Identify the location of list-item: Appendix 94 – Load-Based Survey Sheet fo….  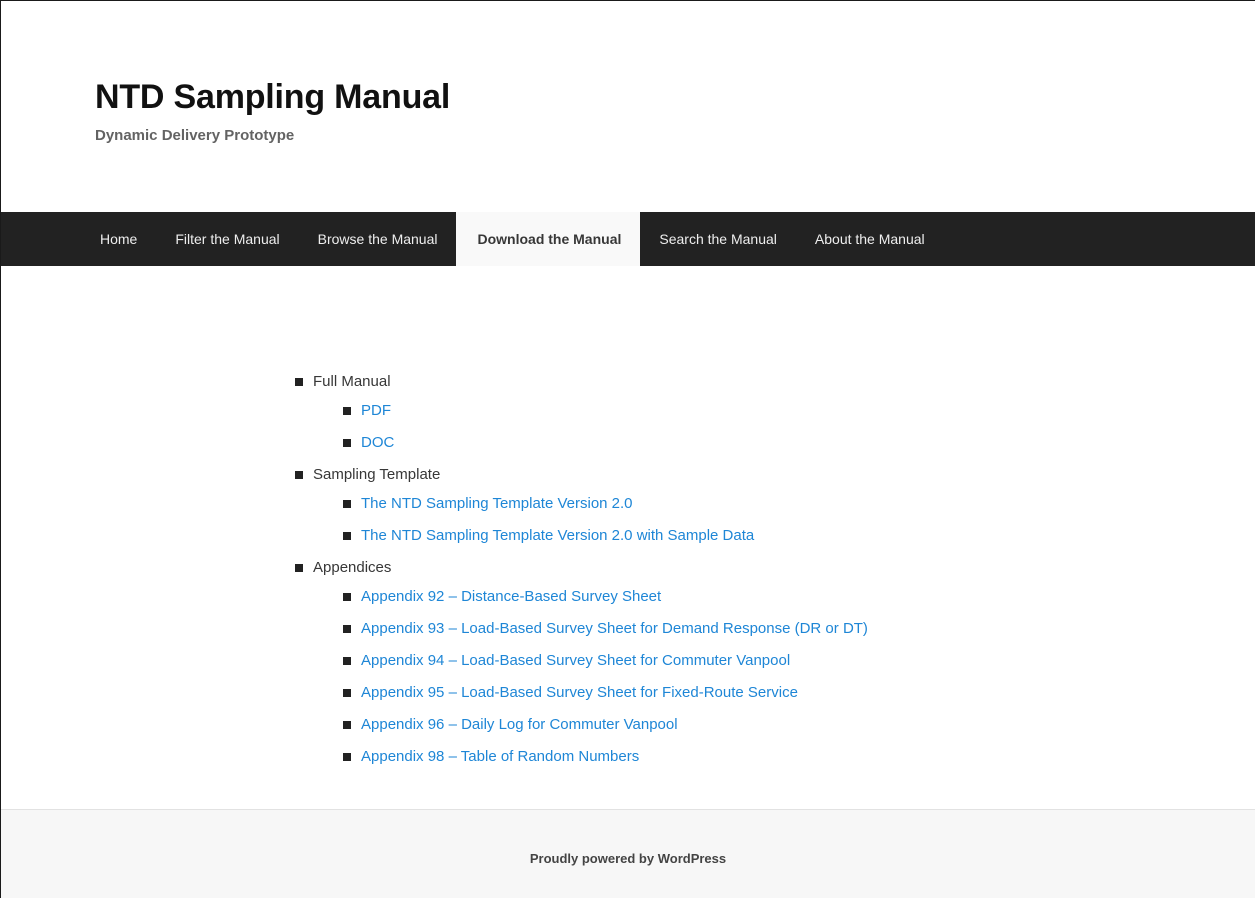
(605, 661).